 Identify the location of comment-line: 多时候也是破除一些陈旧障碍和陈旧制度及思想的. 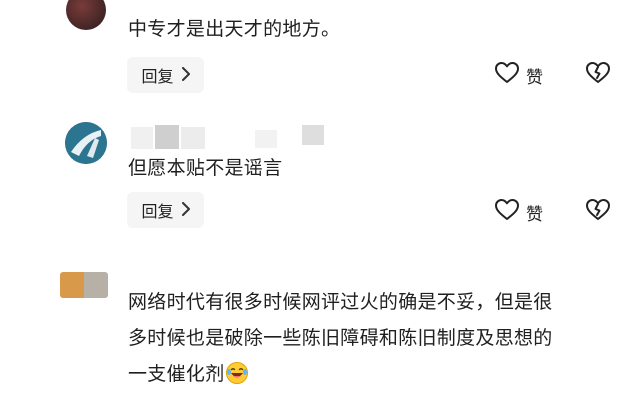
(340, 338).